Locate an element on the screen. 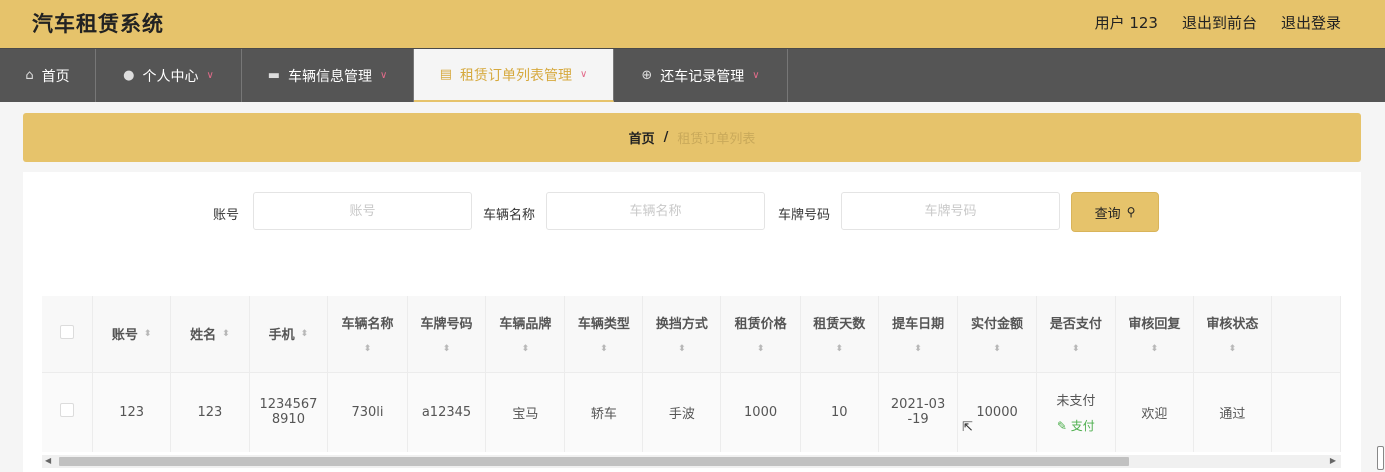 The width and height of the screenshot is (1385, 472). cell-vehicle-name: 730li is located at coordinates (367, 412).